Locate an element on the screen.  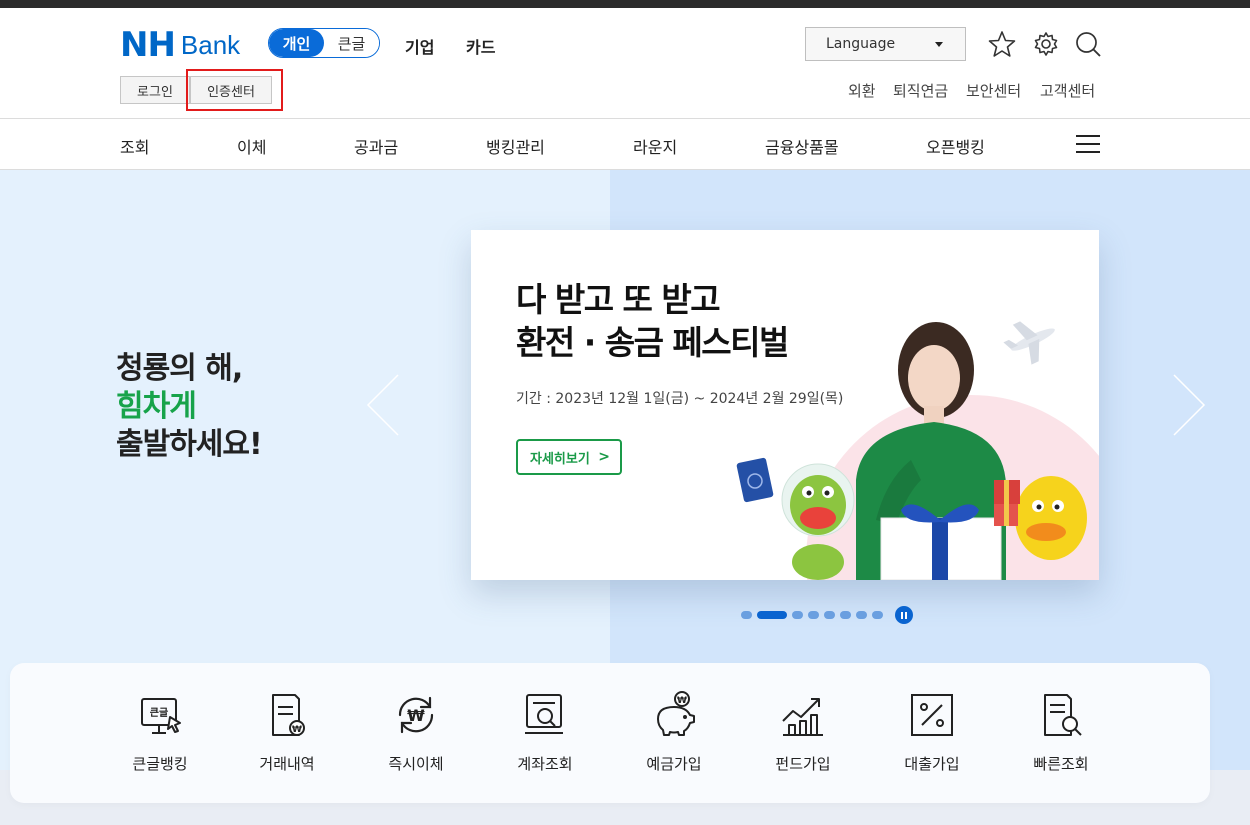
quick-item-transaction-history: ₩ 거래내역 is located at coordinates (287, 732).